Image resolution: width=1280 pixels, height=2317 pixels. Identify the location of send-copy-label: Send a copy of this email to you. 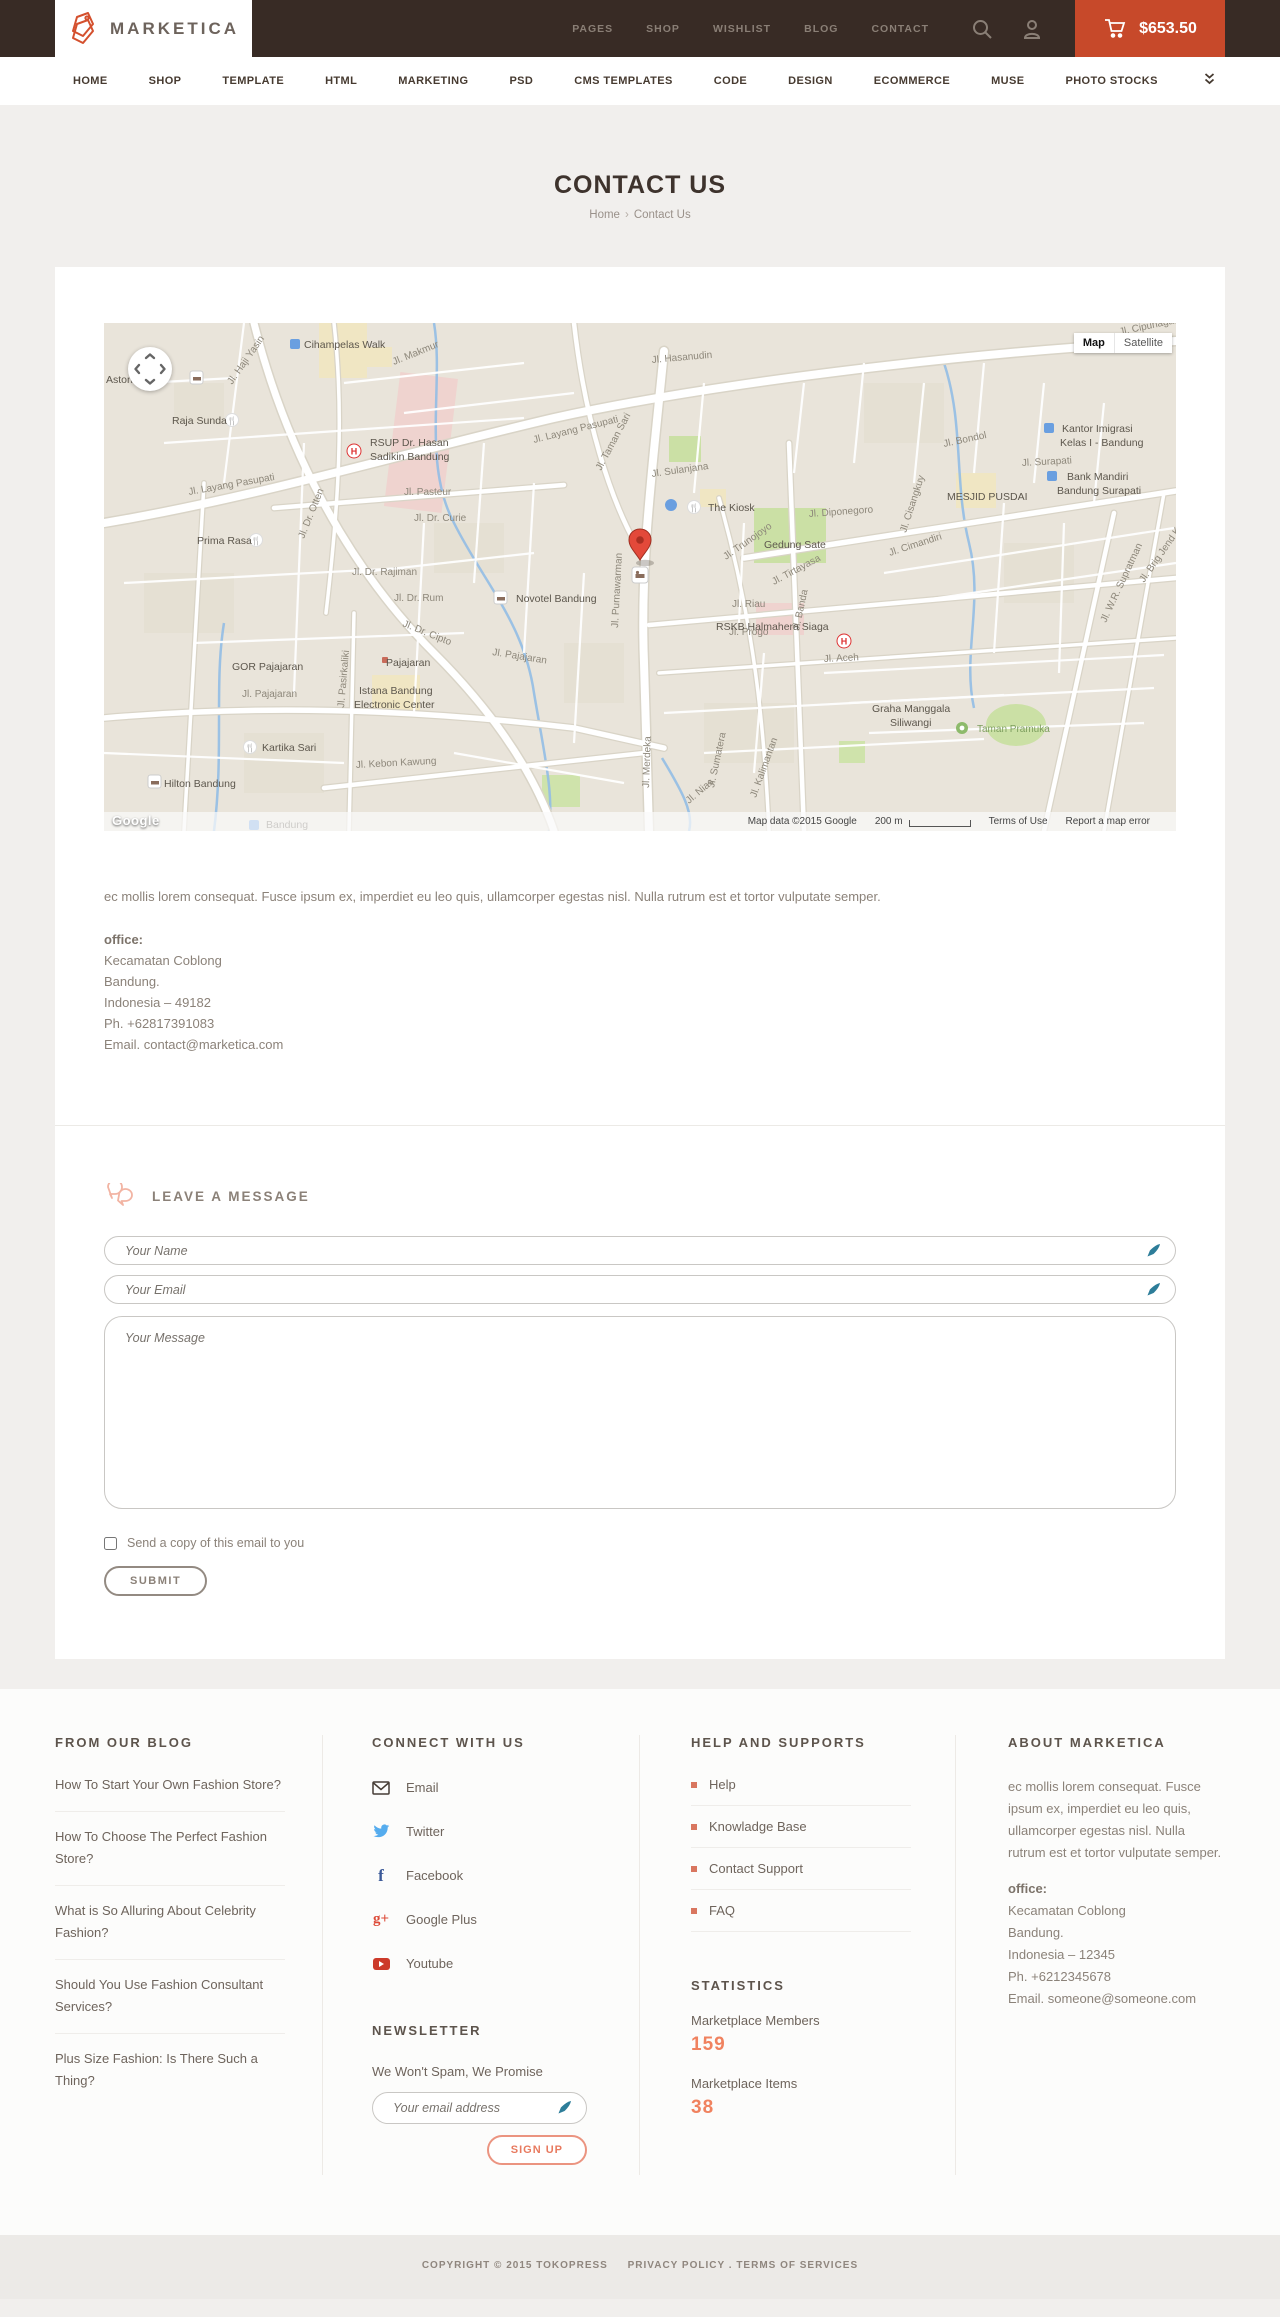
(215, 1543).